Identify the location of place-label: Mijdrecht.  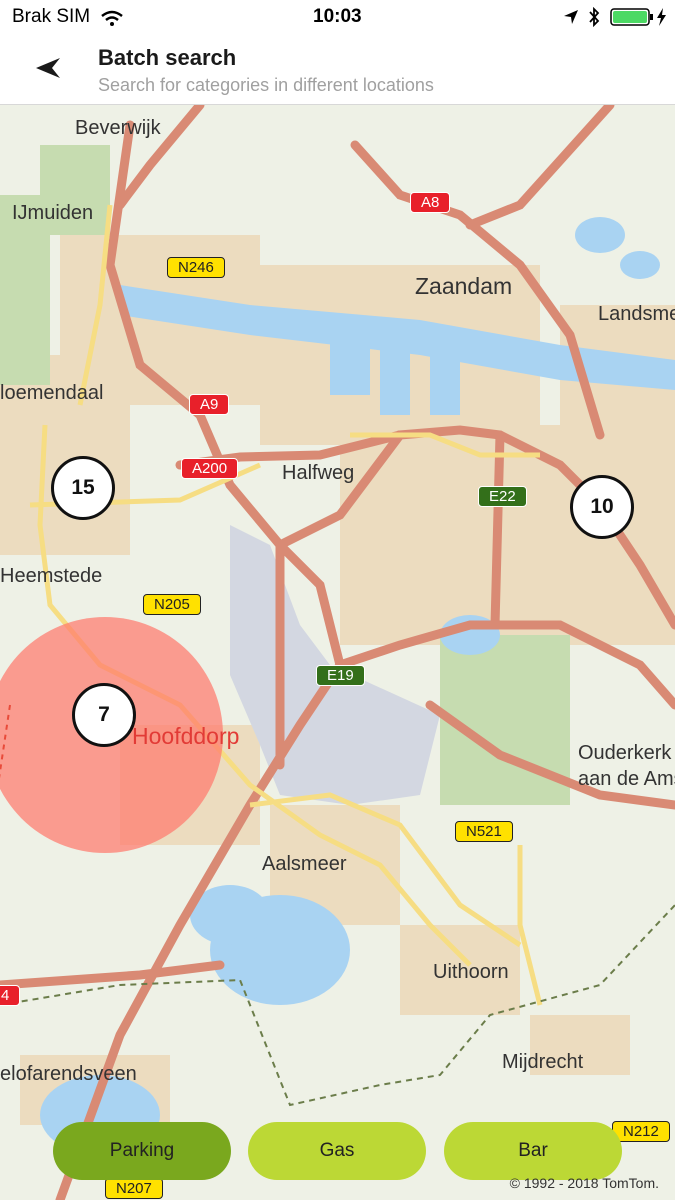
(543, 1062).